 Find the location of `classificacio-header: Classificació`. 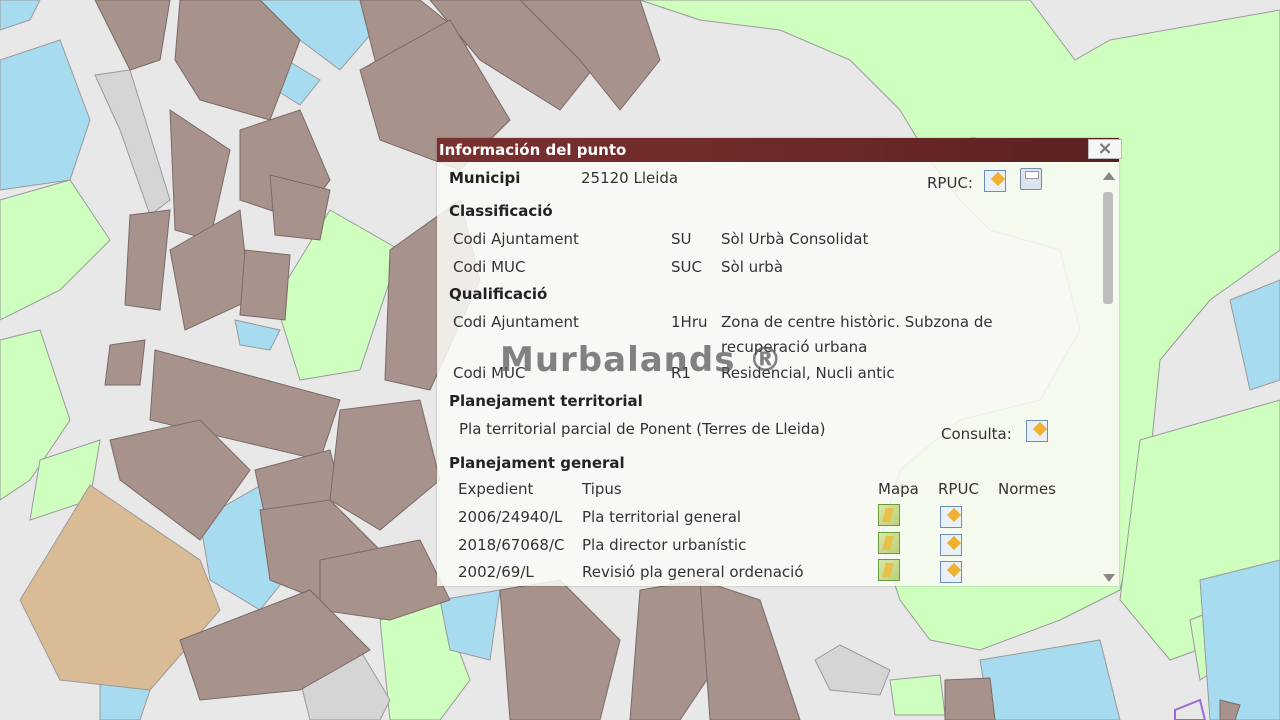

classificacio-header: Classificació is located at coordinates (501, 211).